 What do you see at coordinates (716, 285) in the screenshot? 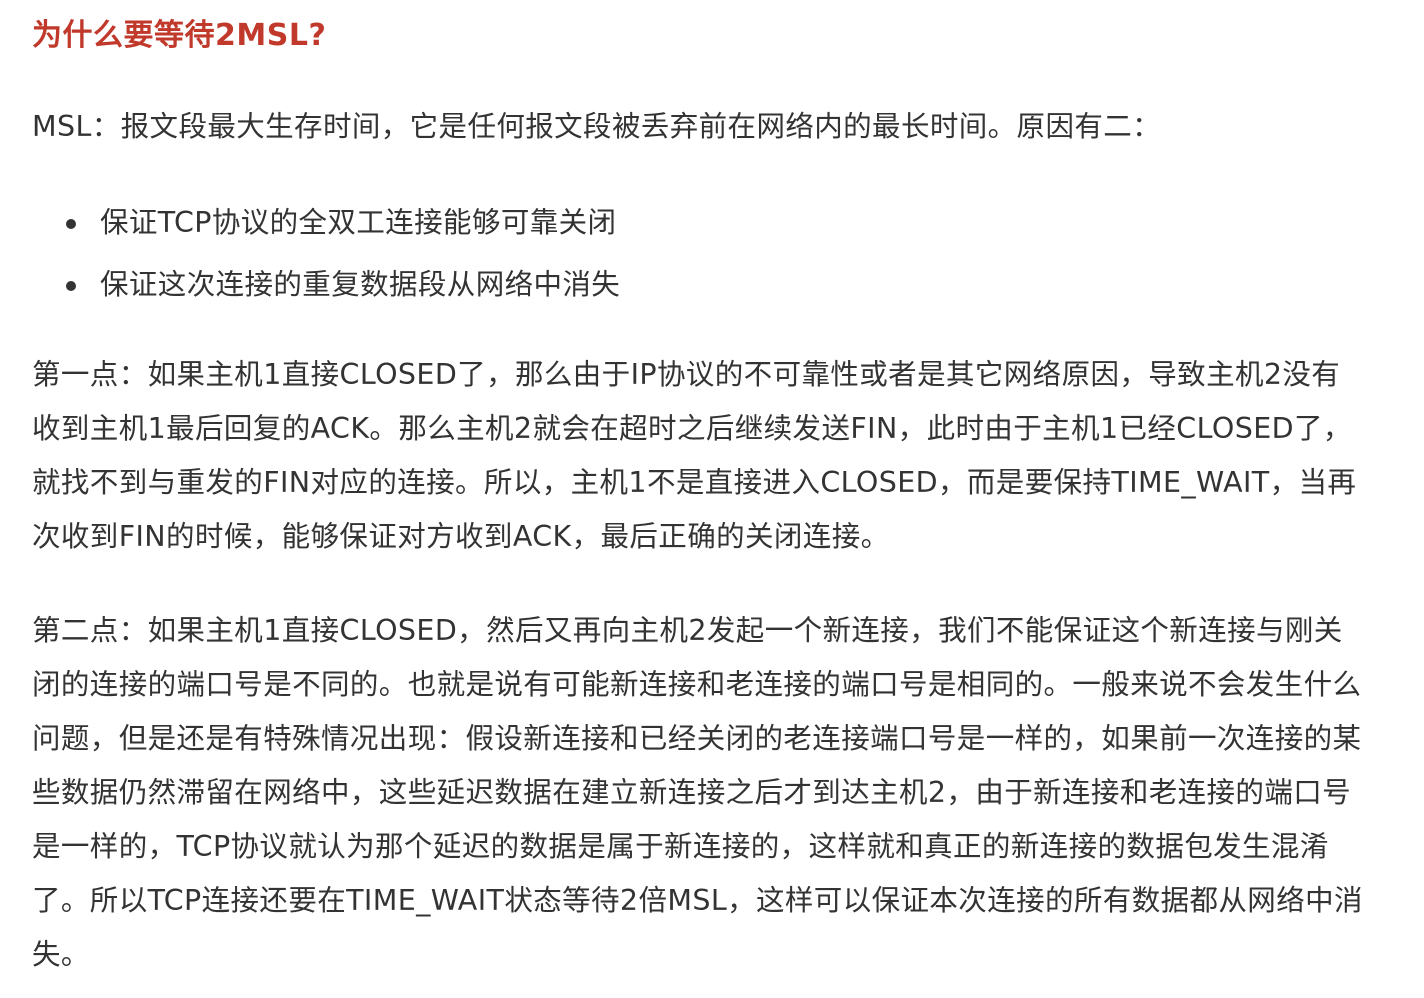
I see `list-item: 保证这次连接的重复数据段从网络中消失` at bounding box center [716, 285].